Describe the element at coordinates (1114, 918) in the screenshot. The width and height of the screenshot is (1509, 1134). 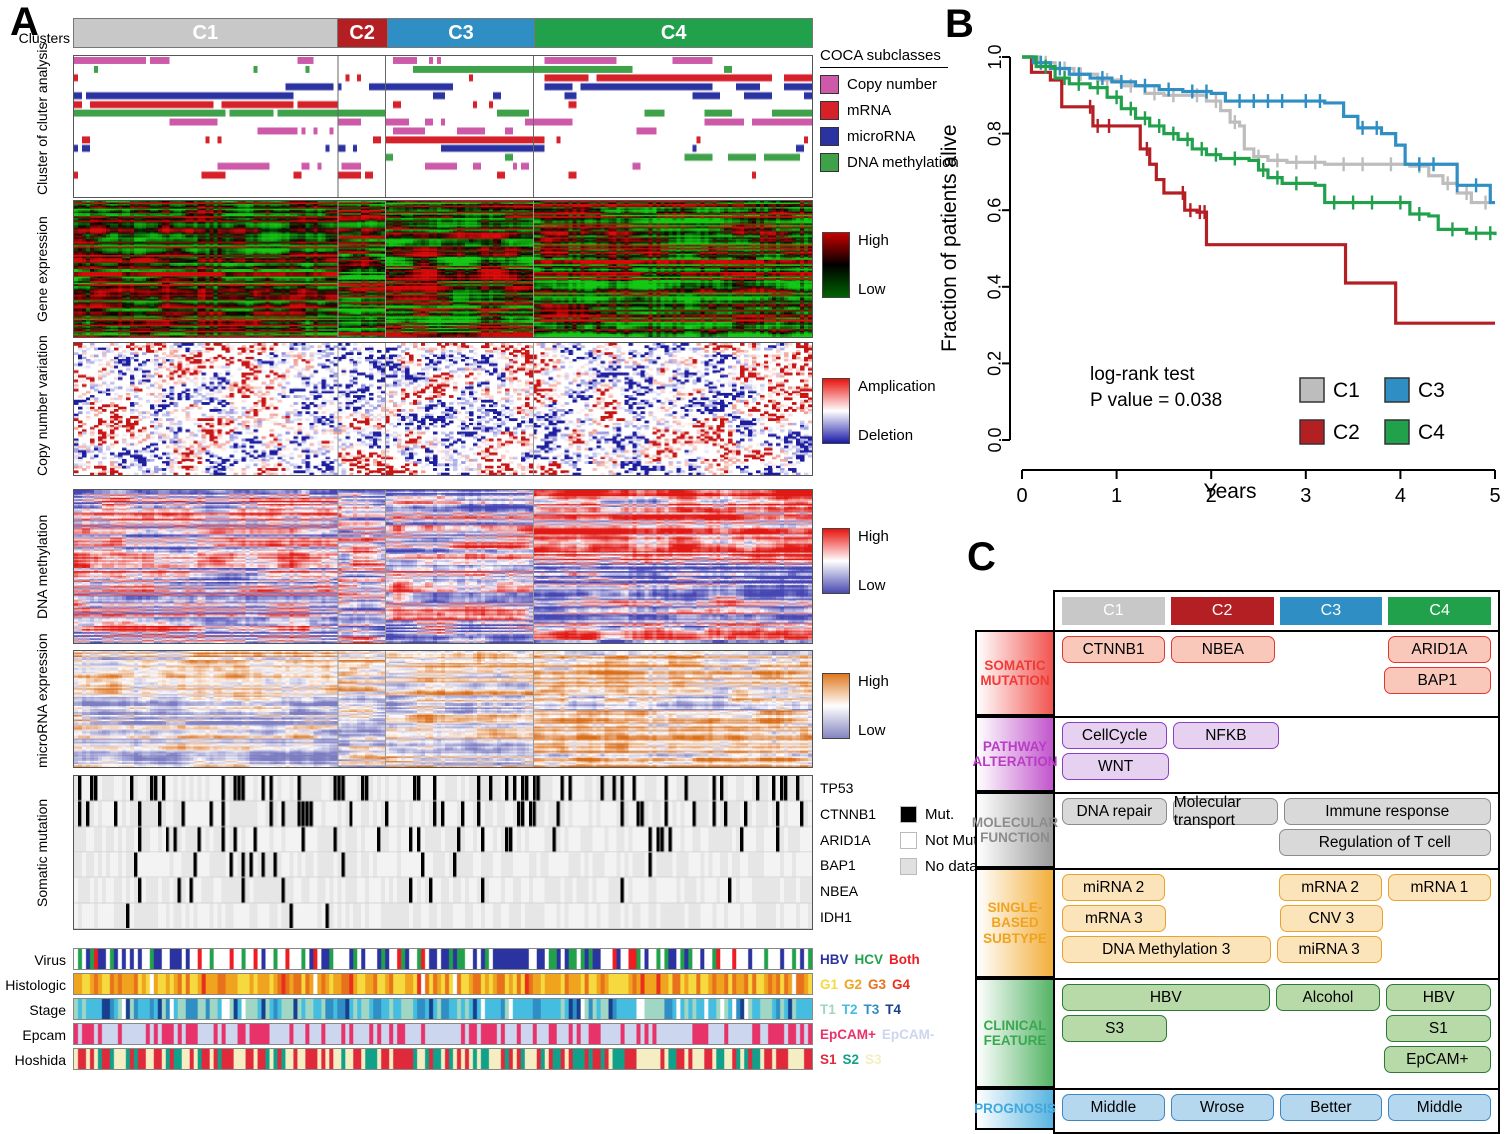
I see `panel-c-cell: mRNA 3` at that location.